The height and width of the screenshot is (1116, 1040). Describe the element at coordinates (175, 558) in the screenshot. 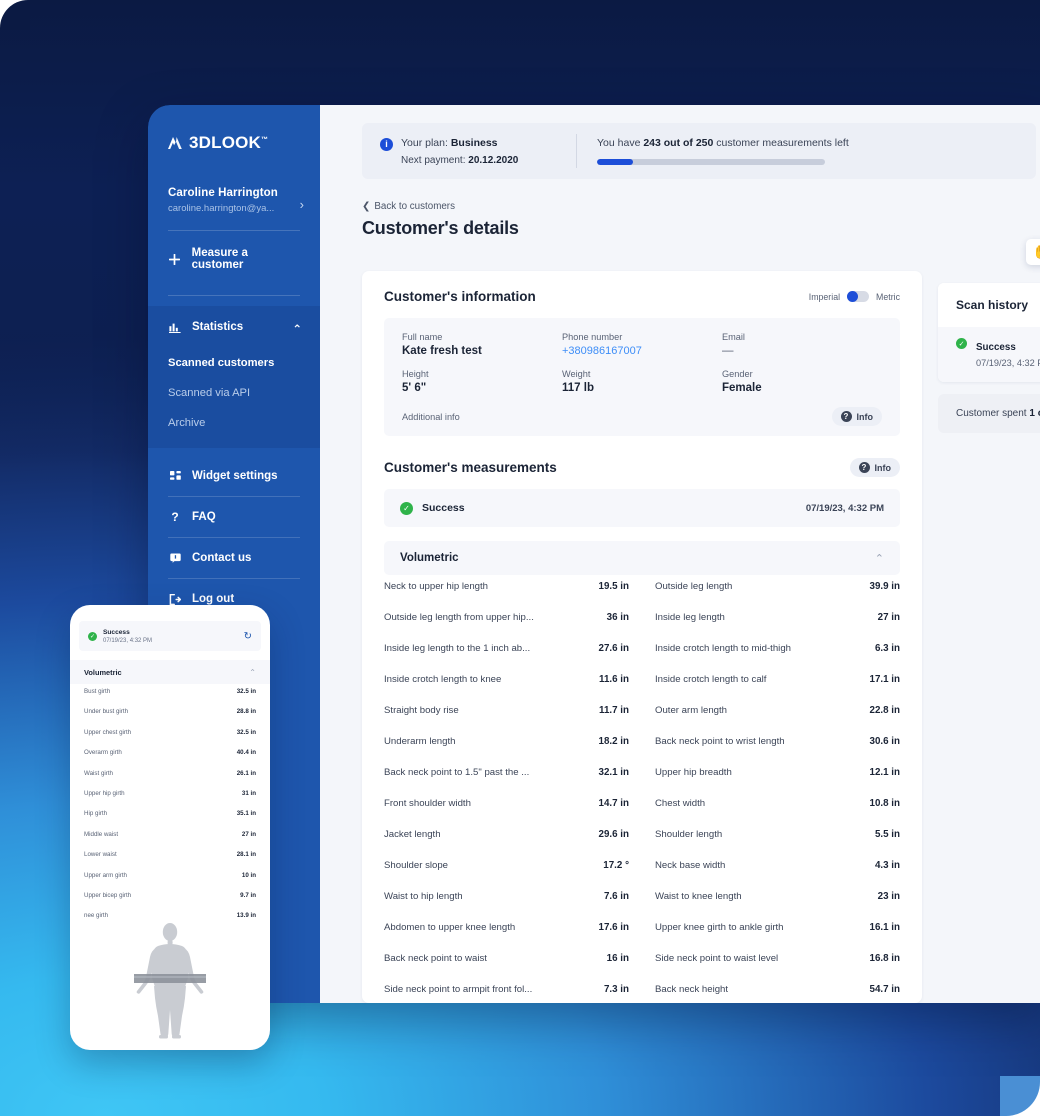

I see `chat-icon` at that location.